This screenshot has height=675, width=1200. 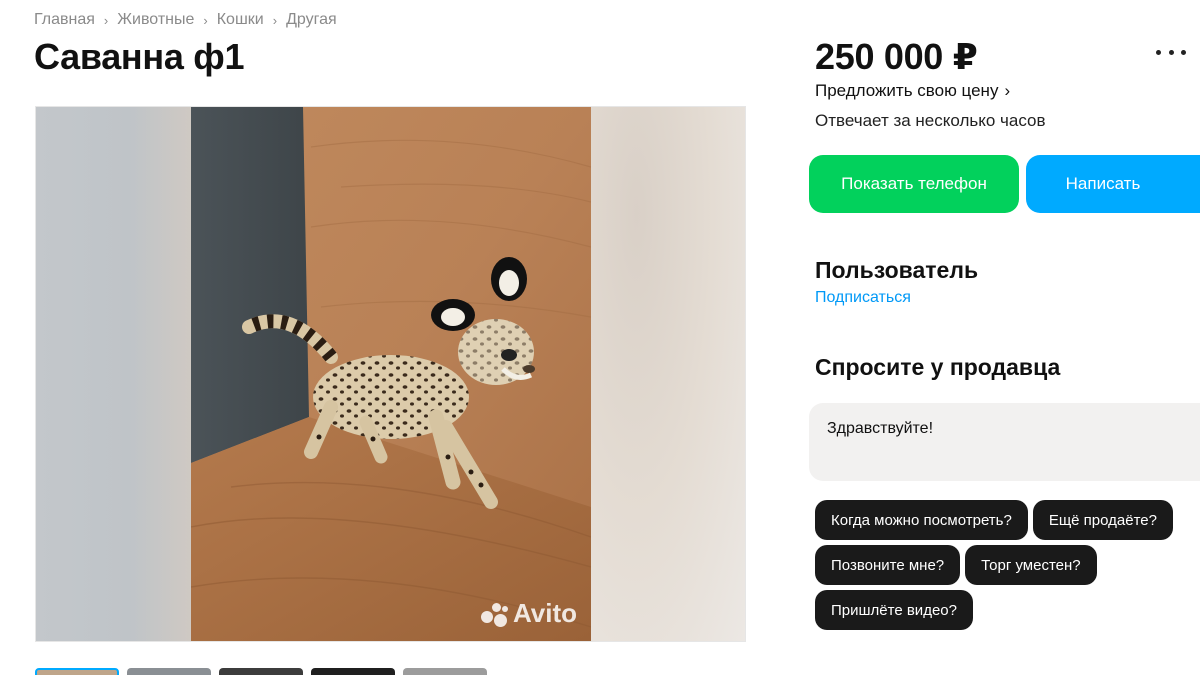 I want to click on quick-question-chip: Пришлёте видео?, so click(x=894, y=610).